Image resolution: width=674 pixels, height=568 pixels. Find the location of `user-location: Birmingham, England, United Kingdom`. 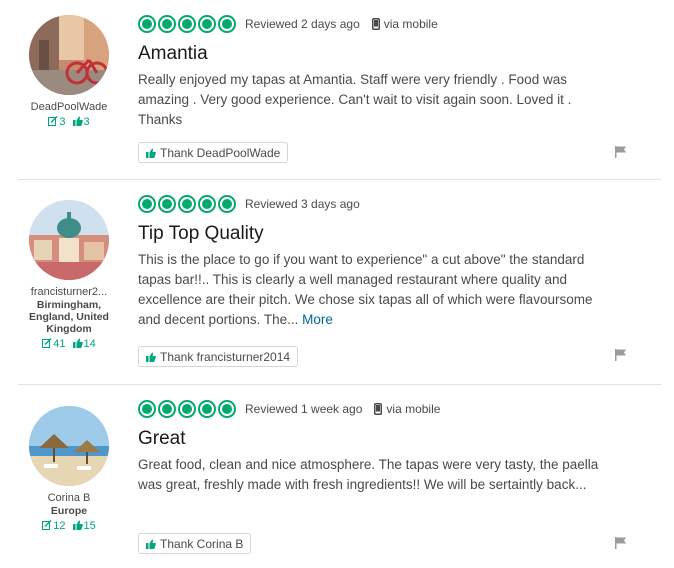

user-location: Birmingham, England, United Kingdom is located at coordinates (69, 317).